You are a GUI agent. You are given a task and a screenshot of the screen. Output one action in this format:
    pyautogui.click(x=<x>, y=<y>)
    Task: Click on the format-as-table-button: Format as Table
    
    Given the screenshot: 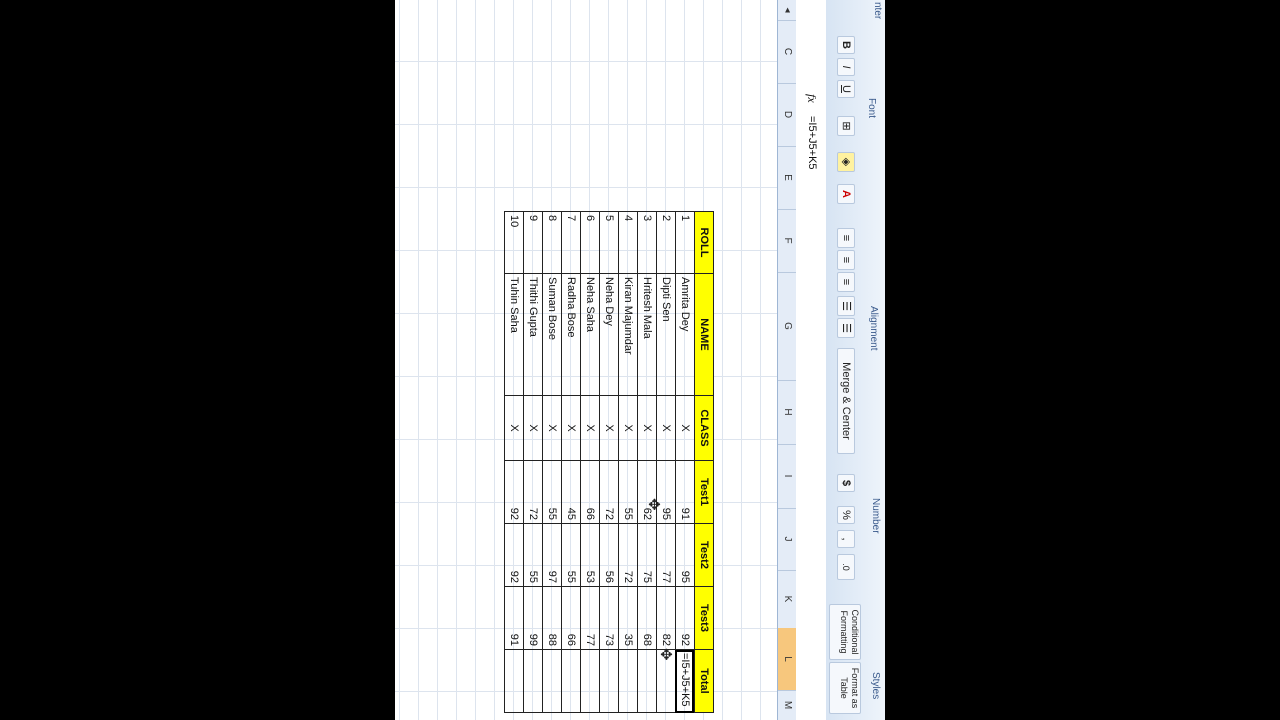 What is the action you would take?
    pyautogui.click(x=845, y=688)
    